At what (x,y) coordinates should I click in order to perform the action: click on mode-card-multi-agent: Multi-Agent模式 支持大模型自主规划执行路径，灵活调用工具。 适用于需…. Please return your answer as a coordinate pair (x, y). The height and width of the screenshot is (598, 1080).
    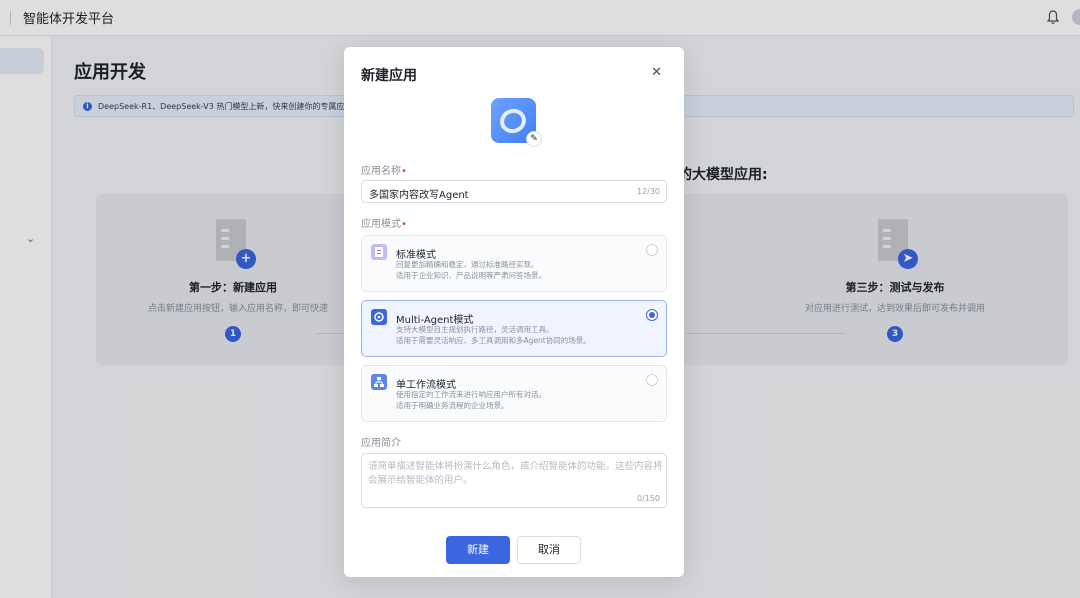
    Looking at the image, I should click on (514, 328).